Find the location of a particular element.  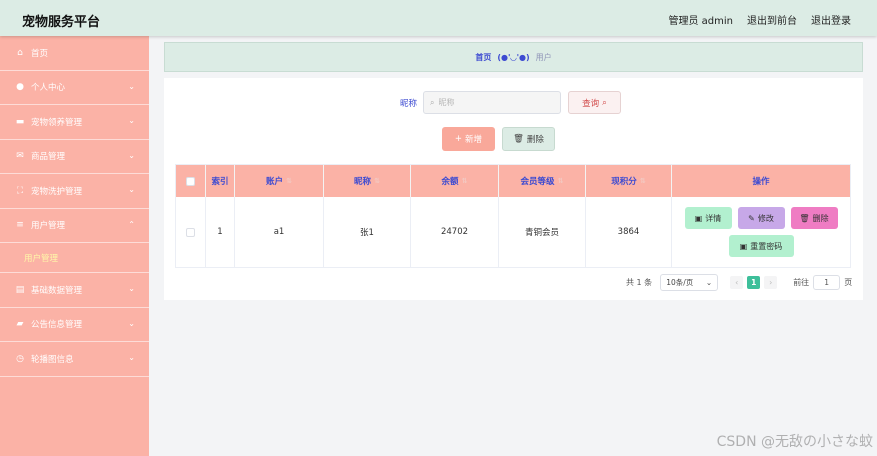

breadcrumb-home: 首页 is located at coordinates (483, 57).